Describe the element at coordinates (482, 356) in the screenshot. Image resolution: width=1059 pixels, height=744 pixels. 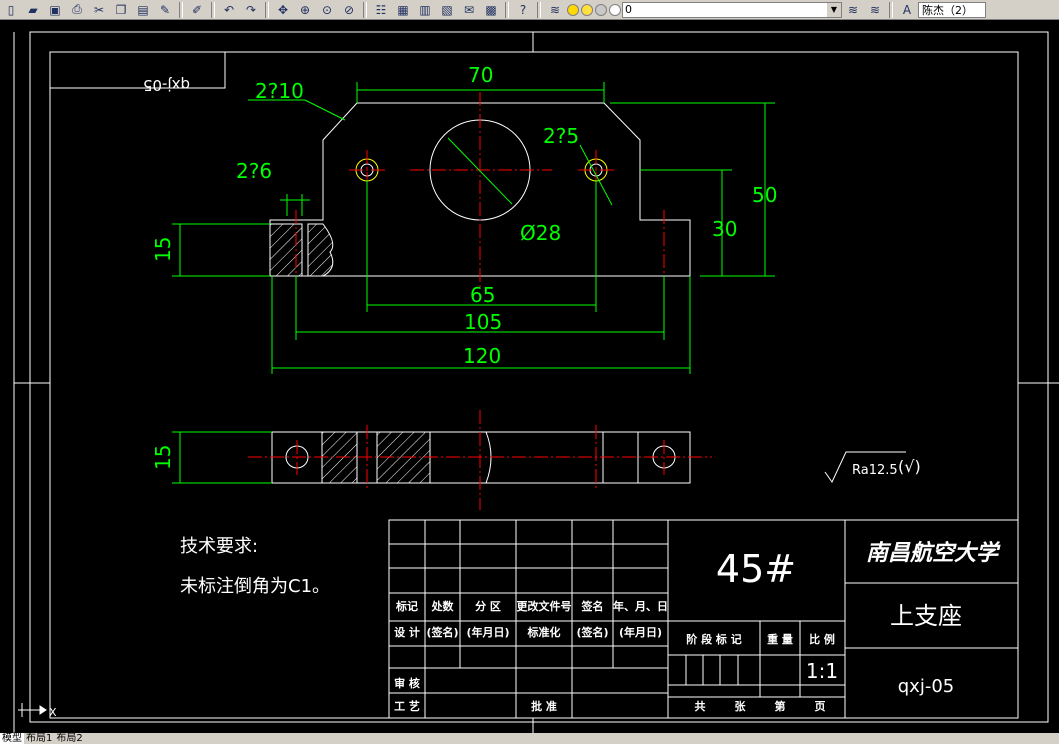
I see `dim-total-width: 120` at that location.